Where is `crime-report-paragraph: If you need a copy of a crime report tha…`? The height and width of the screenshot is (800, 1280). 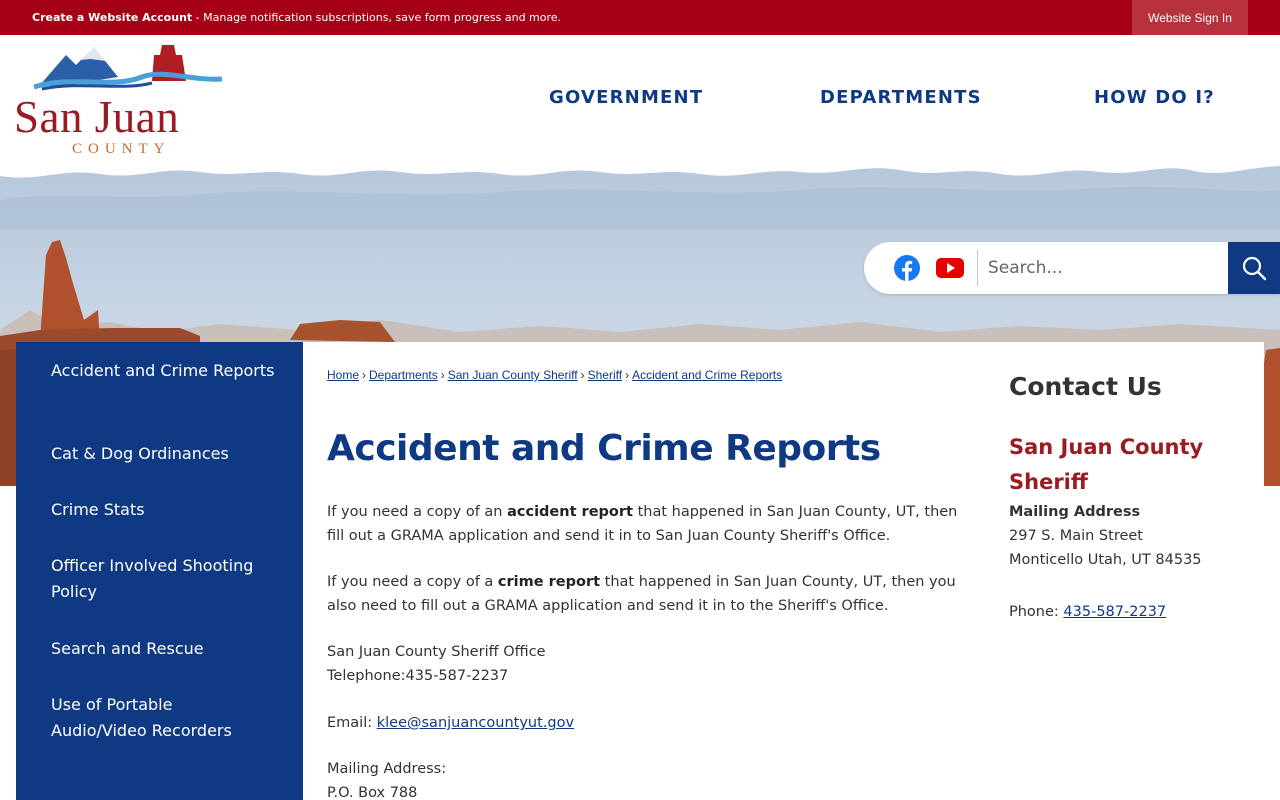
crime-report-paragraph: If you need a copy of a crime report tha… is located at coordinates (641, 594).